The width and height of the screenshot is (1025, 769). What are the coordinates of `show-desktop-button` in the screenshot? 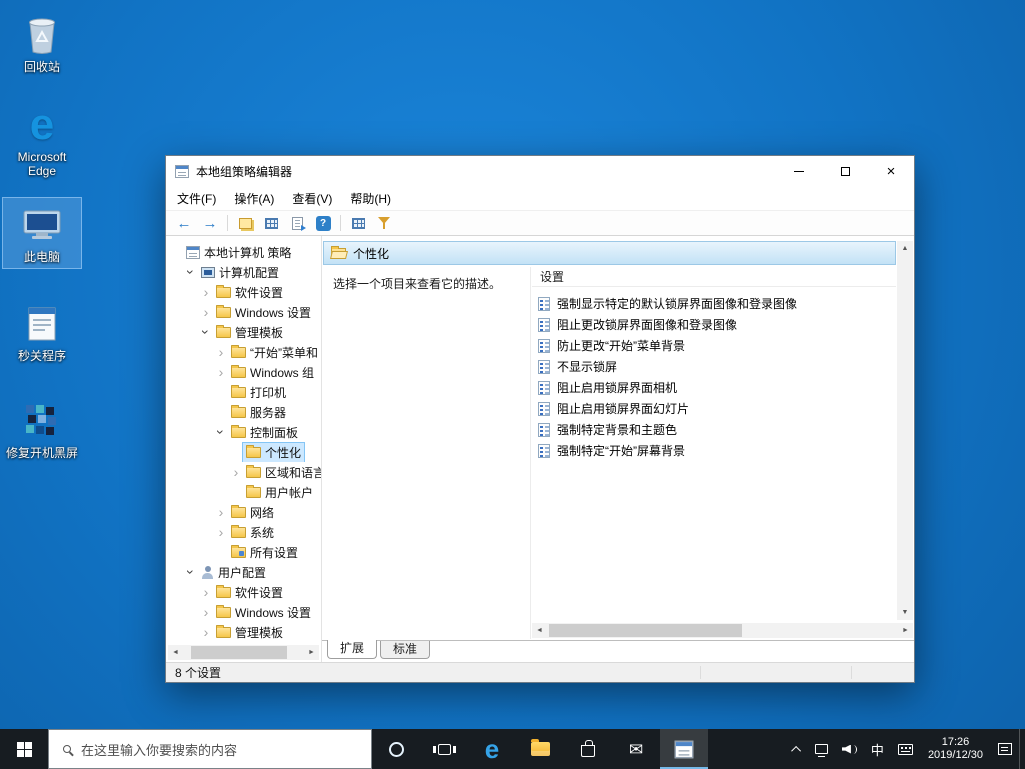 It's located at (1022, 749).